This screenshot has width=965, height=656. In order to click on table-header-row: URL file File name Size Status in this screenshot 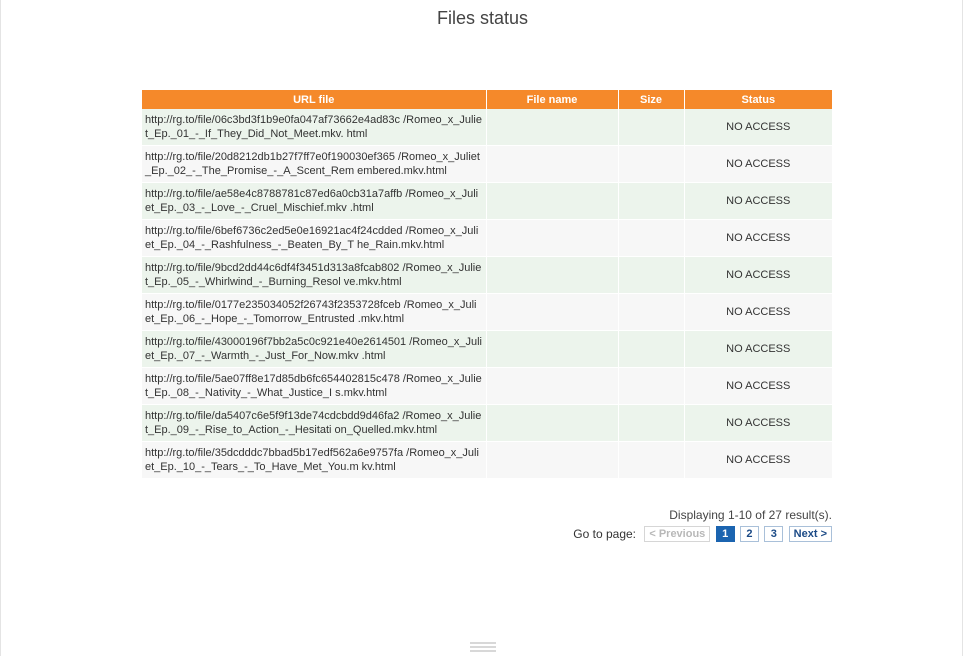, I will do `click(487, 99)`.